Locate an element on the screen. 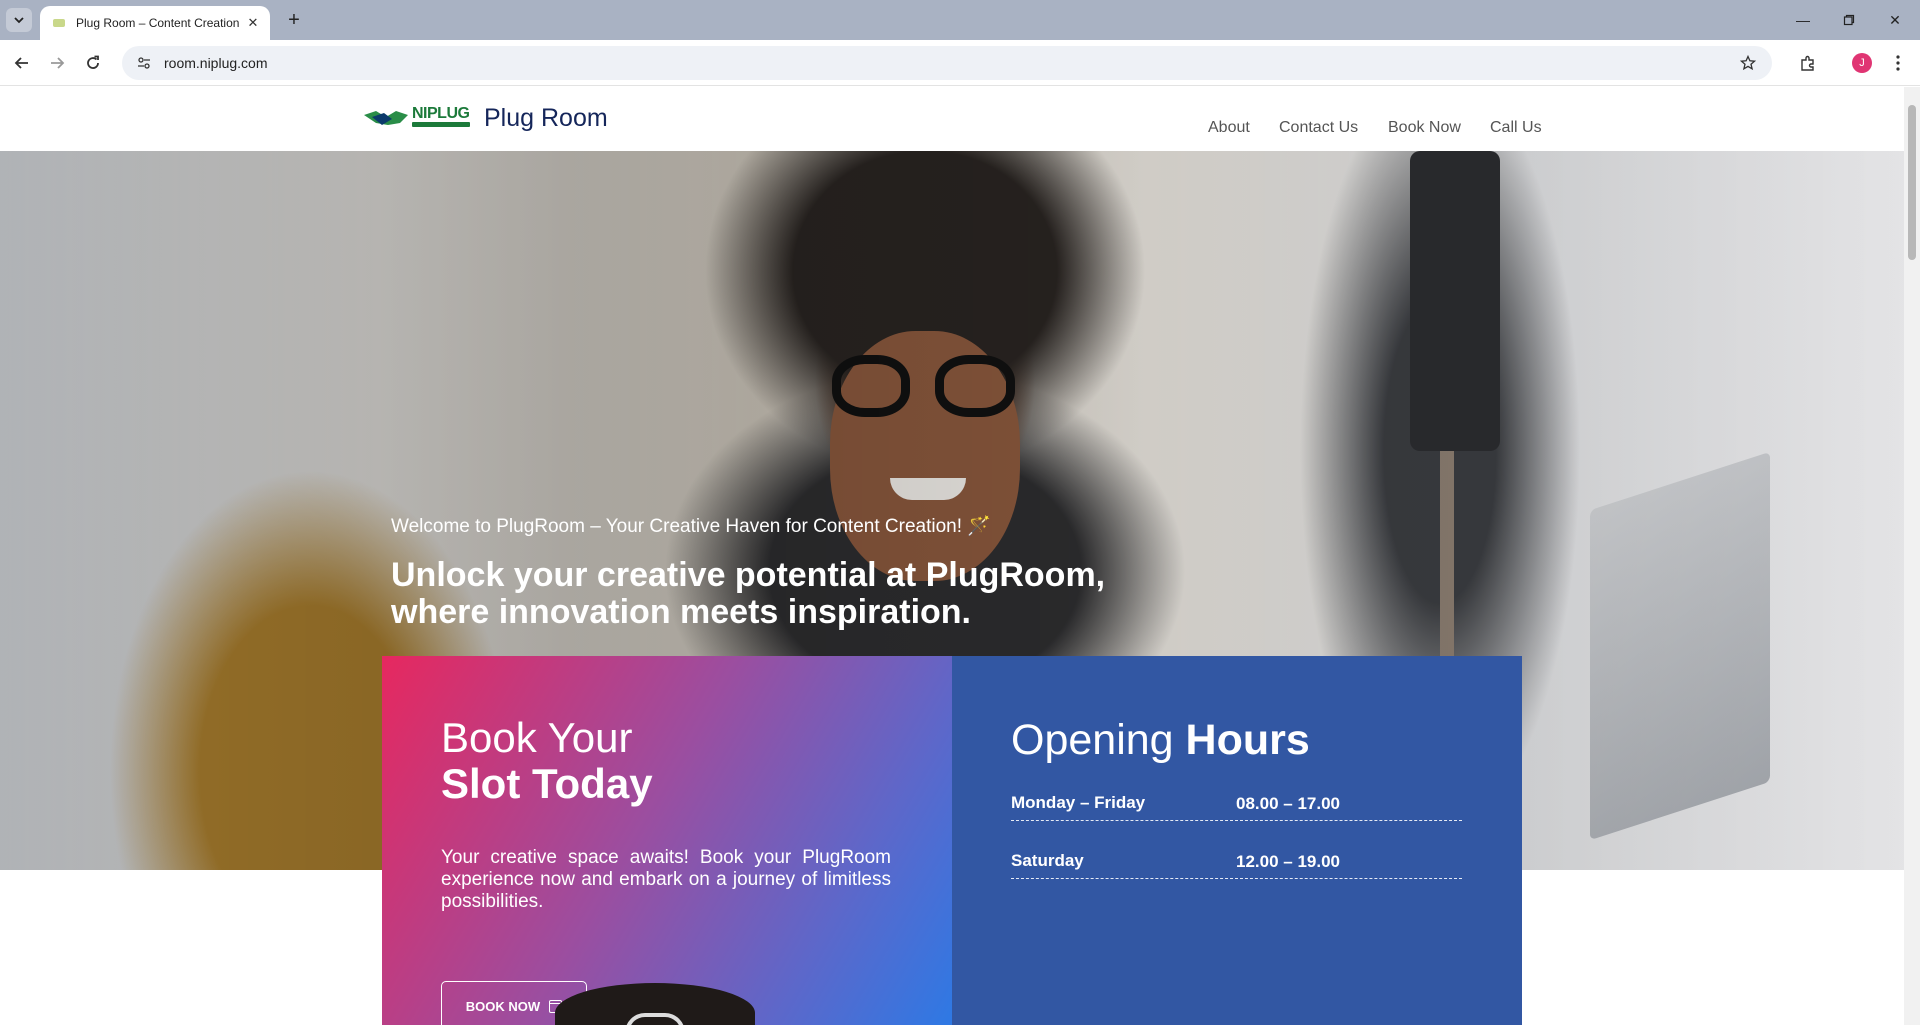  opening-hours-title: Opening Hours is located at coordinates (1160, 740).